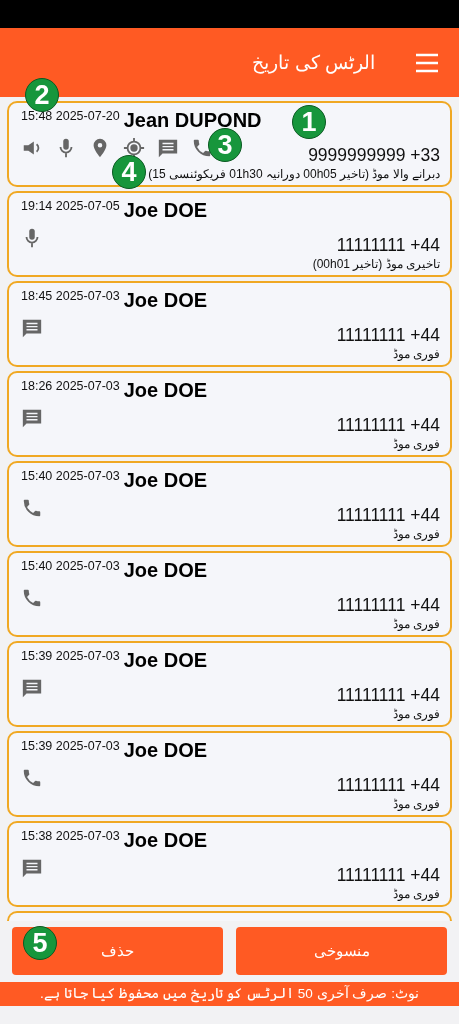 This screenshot has width=459, height=1024. Describe the element at coordinates (70, 836) in the screenshot. I see `date-time: 15:38 2025-07-03` at that location.